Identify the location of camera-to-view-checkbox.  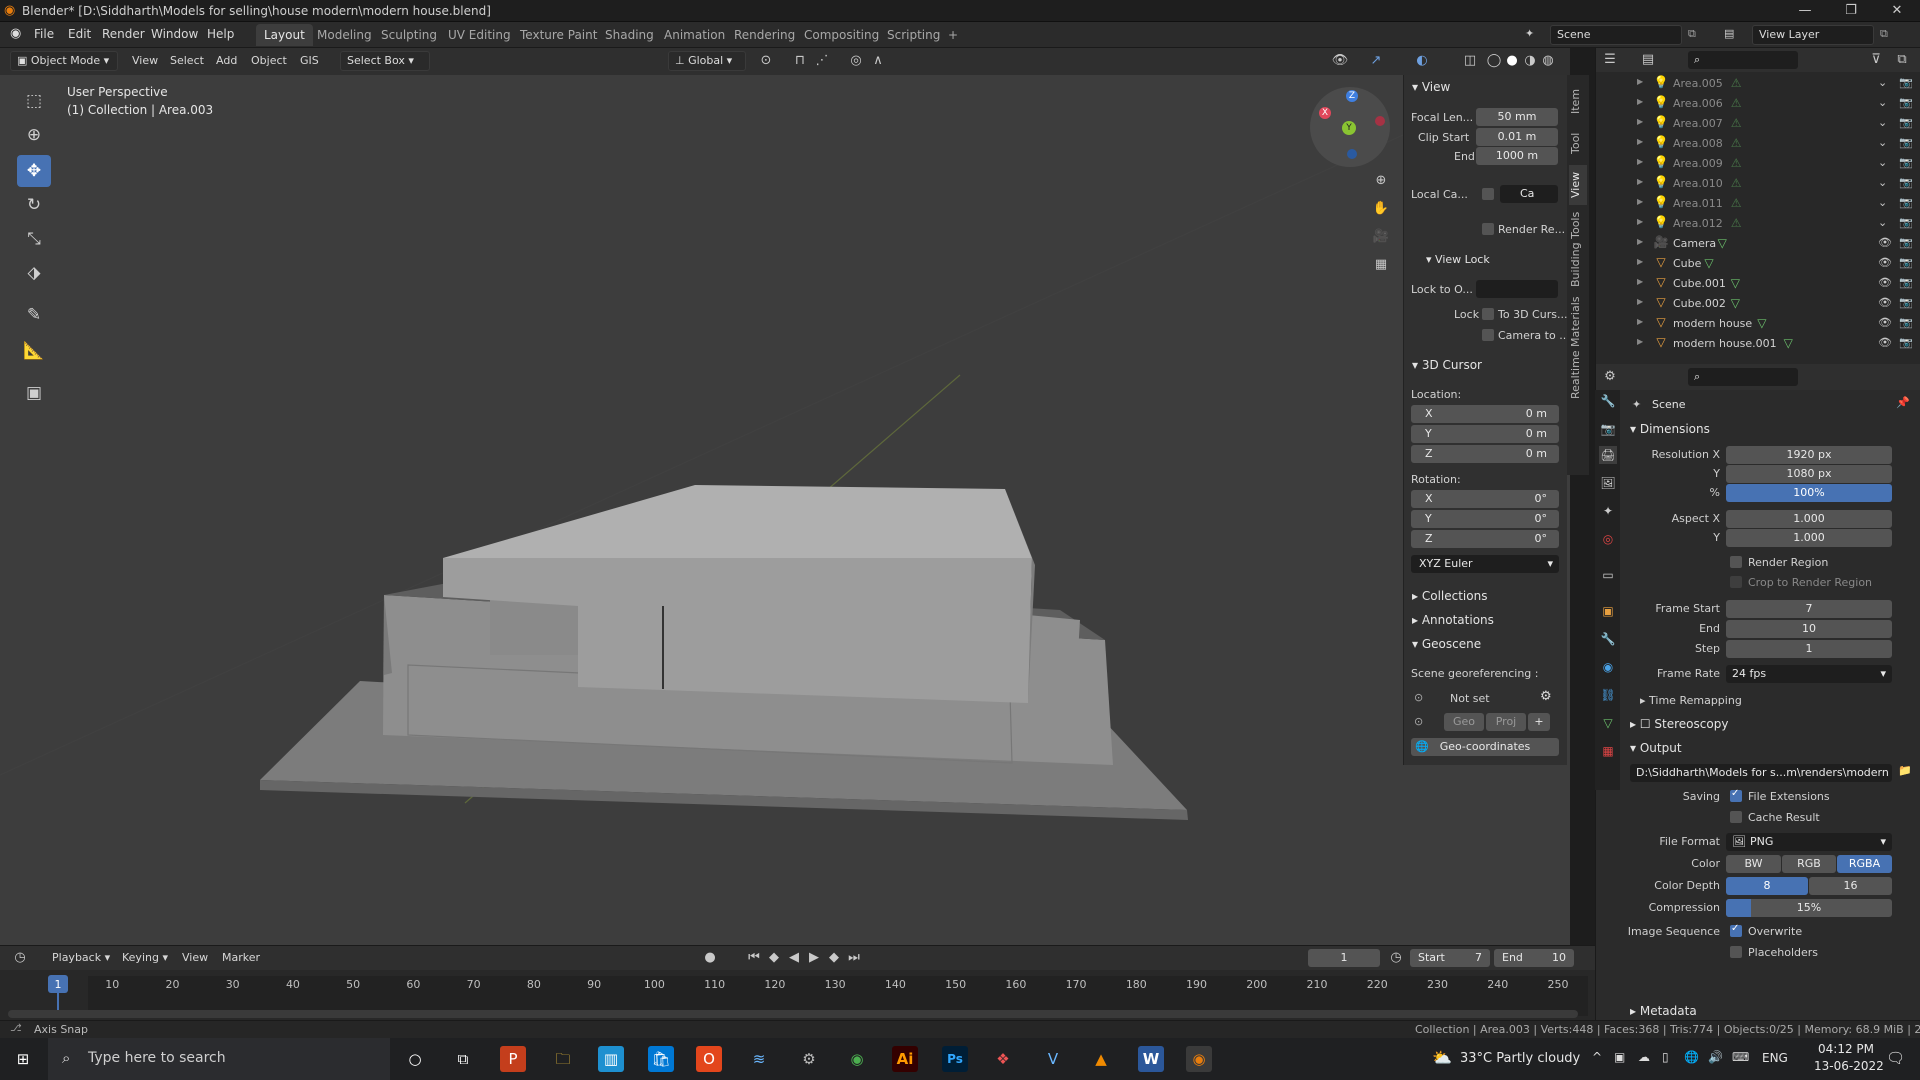
(1488, 335).